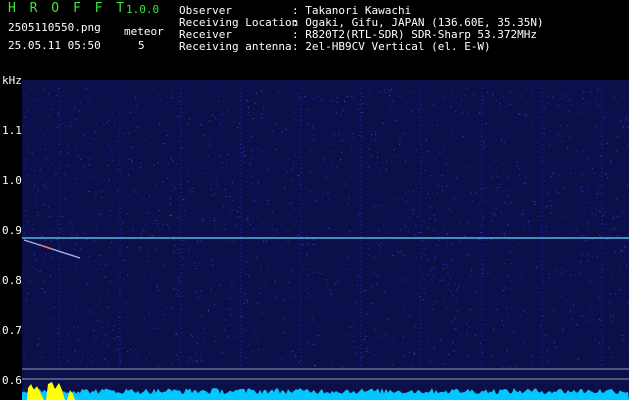 The width and height of the screenshot is (629, 400). Describe the element at coordinates (12, 280) in the screenshot. I see `freq-tick: 0.8` at that location.